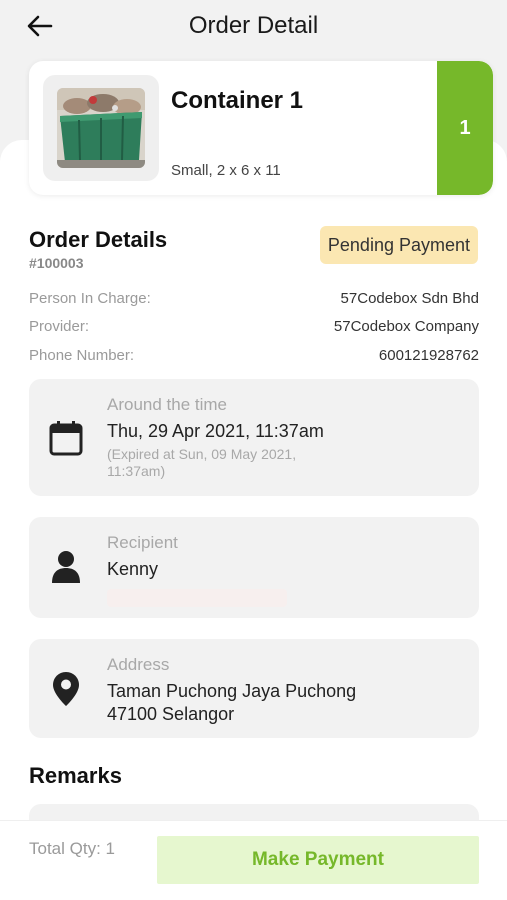 This screenshot has height=900, width=507. Describe the element at coordinates (406, 326) in the screenshot. I see `detail-value: 57Codebox Company` at that location.